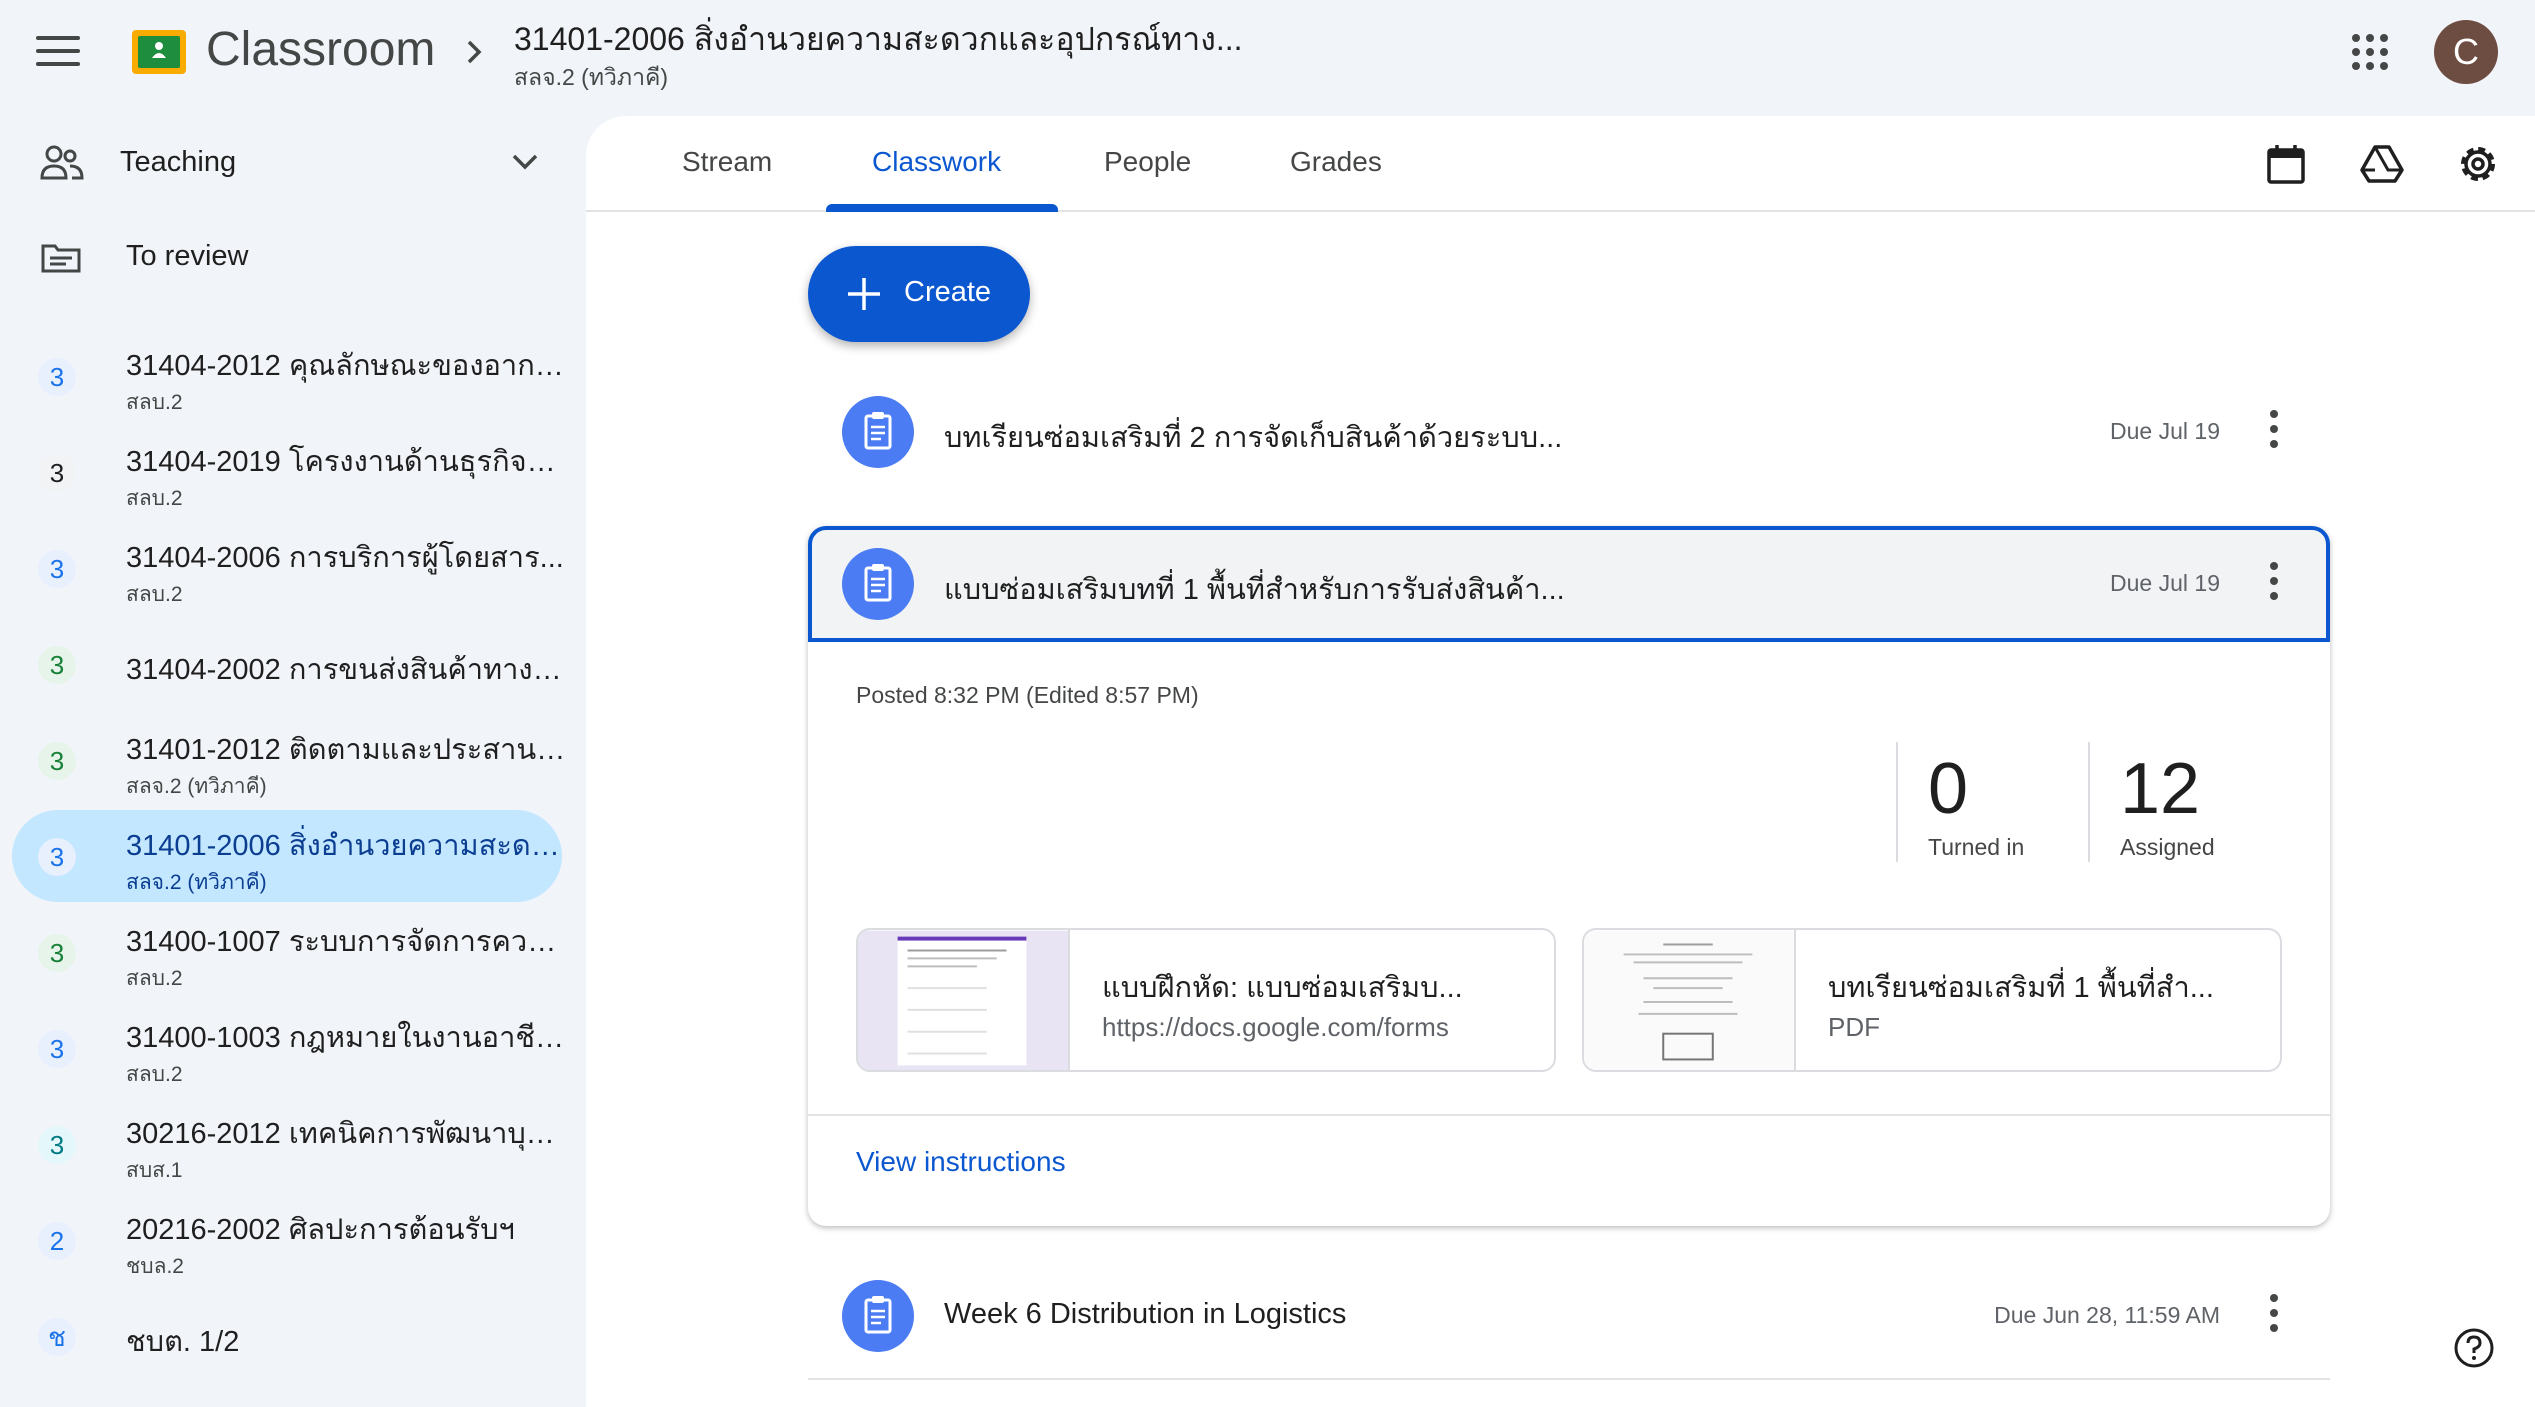 The height and width of the screenshot is (1407, 2535). Describe the element at coordinates (961, 1162) in the screenshot. I see `view-instructions-link: View instructions` at that location.